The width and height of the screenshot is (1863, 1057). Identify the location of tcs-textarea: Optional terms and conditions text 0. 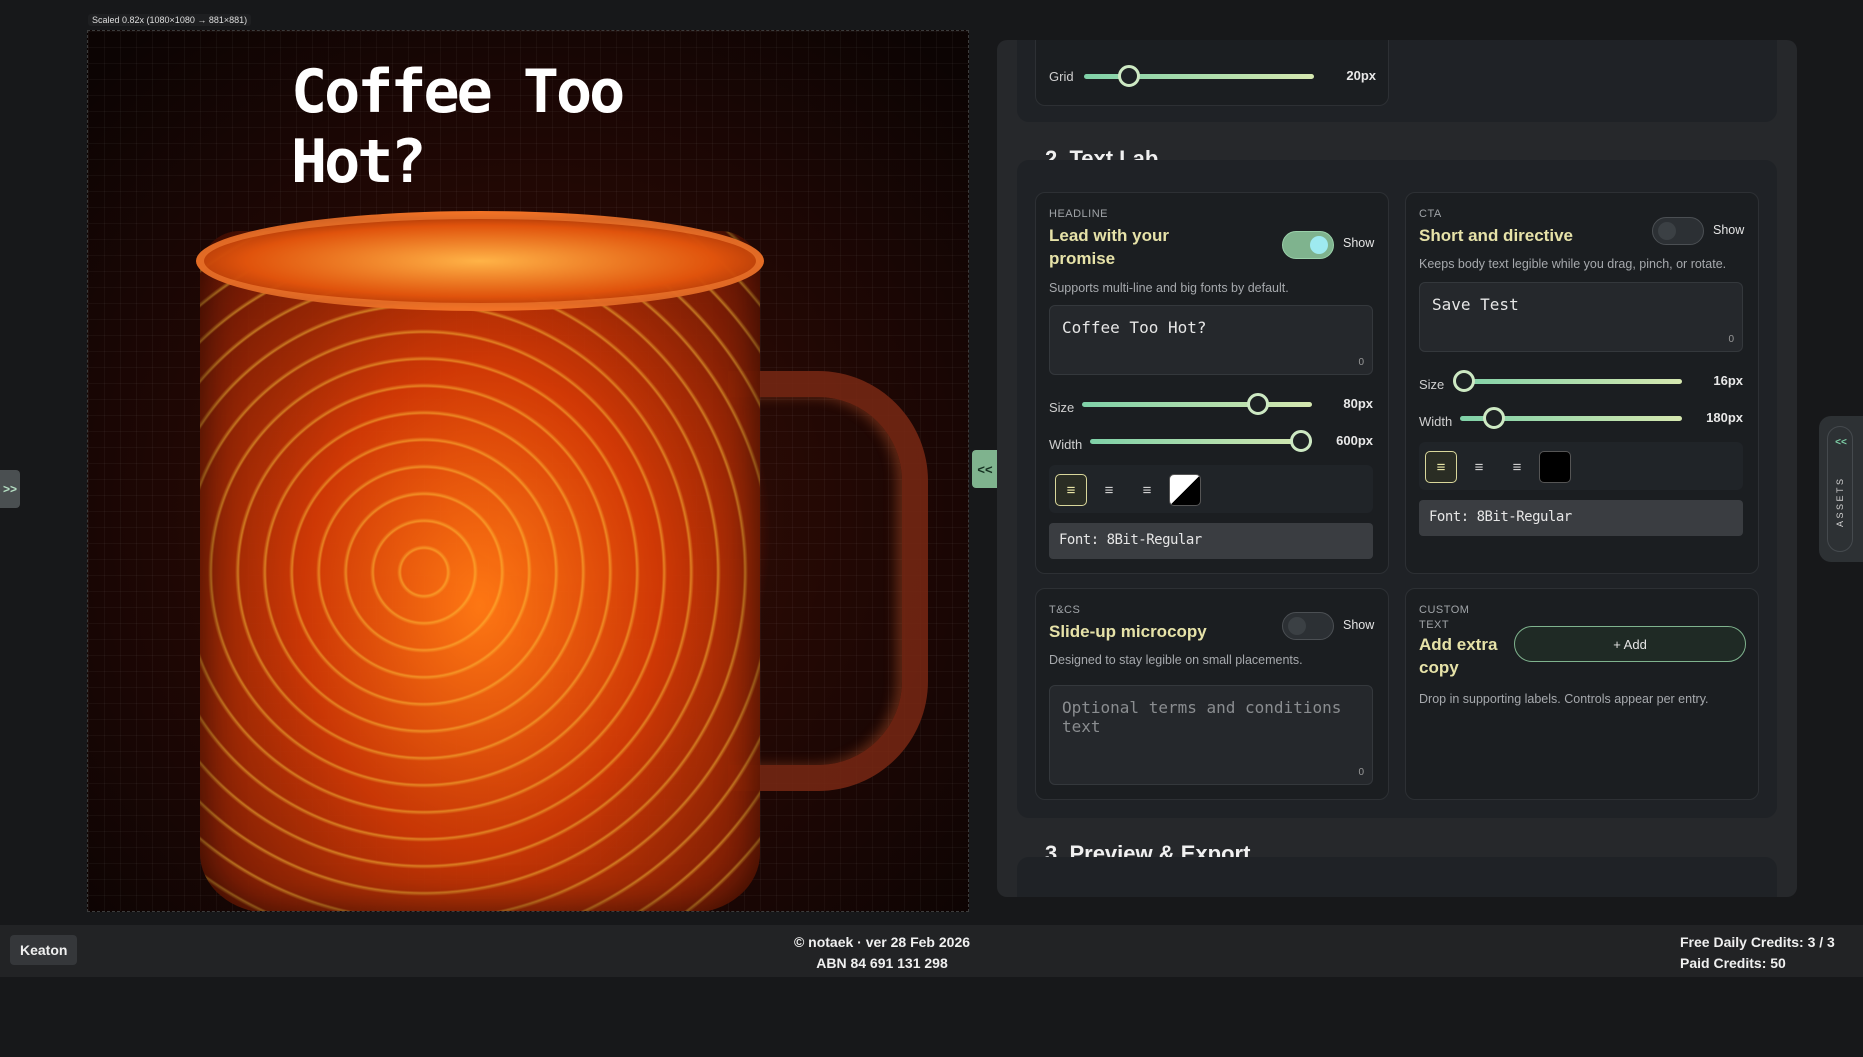
(1211, 735).